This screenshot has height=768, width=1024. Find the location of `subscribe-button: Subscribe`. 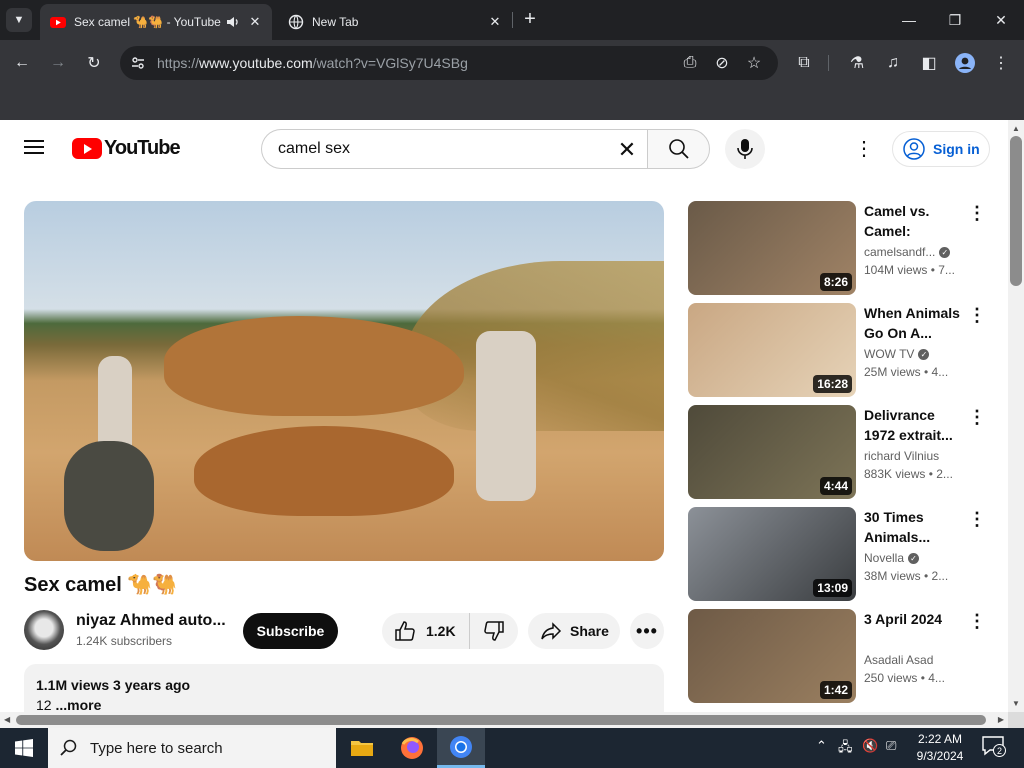

subscribe-button: Subscribe is located at coordinates (290, 631).